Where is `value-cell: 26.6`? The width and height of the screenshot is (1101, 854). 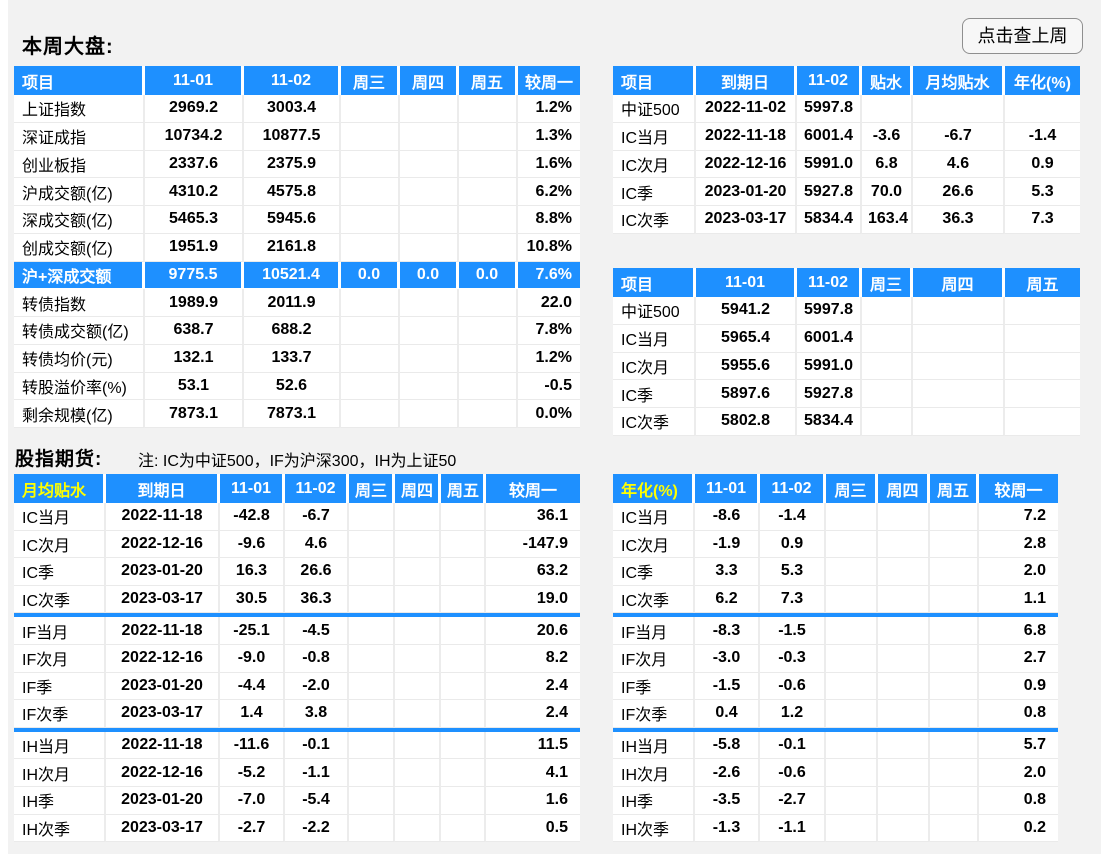
value-cell: 26.6 is located at coordinates (959, 192).